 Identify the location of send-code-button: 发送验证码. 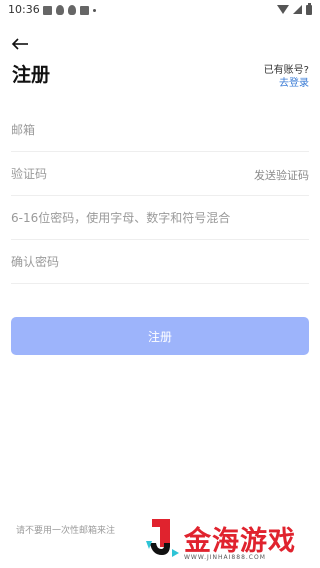
(281, 175).